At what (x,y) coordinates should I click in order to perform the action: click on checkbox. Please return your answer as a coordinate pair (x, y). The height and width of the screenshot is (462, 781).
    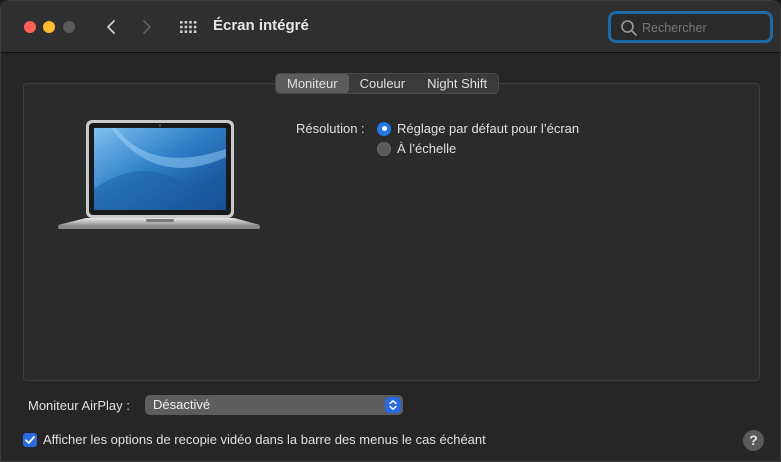
    Looking at the image, I should click on (30, 439).